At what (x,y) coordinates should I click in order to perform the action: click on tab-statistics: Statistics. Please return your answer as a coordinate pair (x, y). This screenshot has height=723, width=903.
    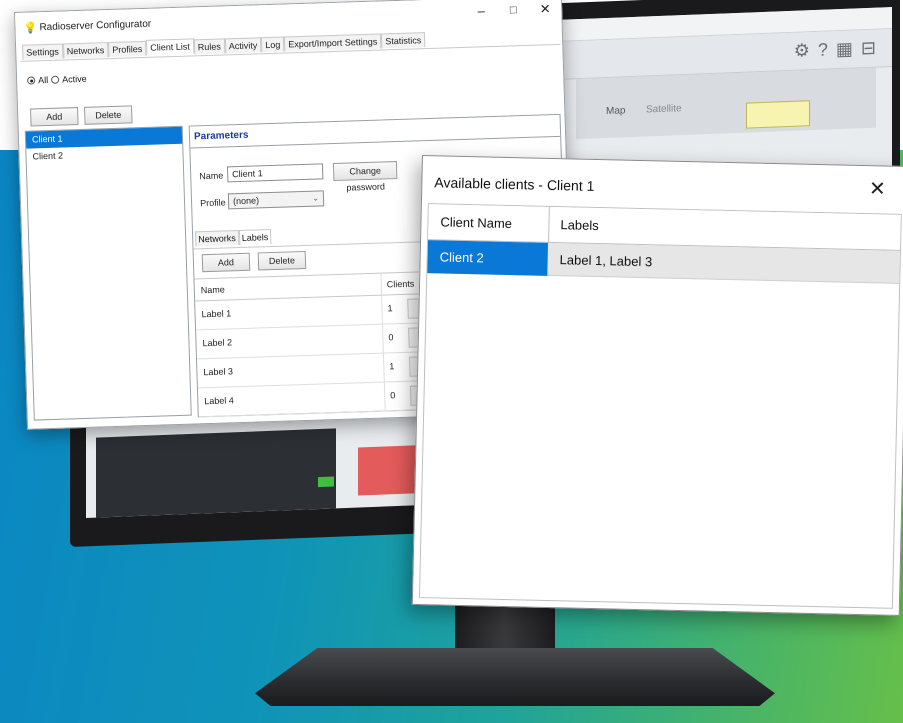
    Looking at the image, I should click on (403, 40).